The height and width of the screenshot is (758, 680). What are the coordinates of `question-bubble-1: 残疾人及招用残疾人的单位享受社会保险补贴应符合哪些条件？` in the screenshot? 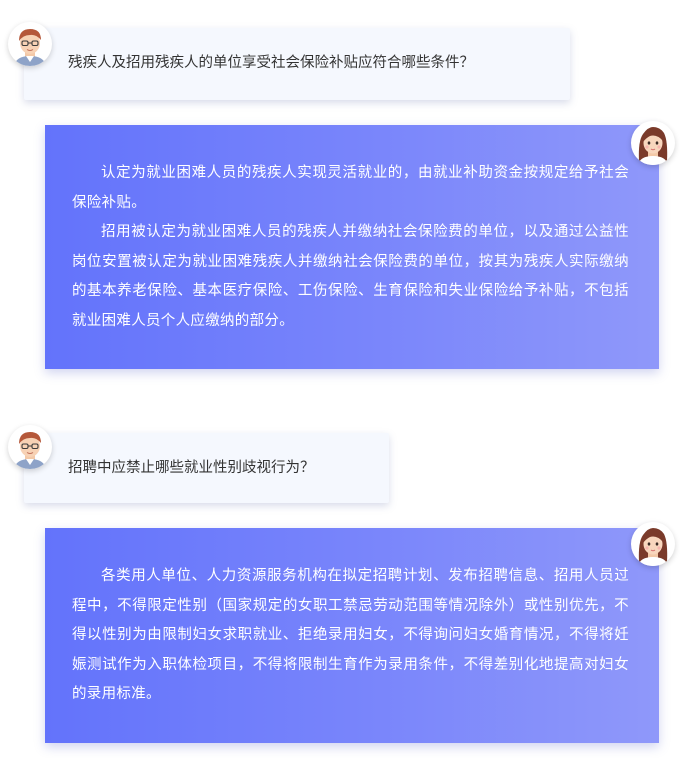 It's located at (297, 64).